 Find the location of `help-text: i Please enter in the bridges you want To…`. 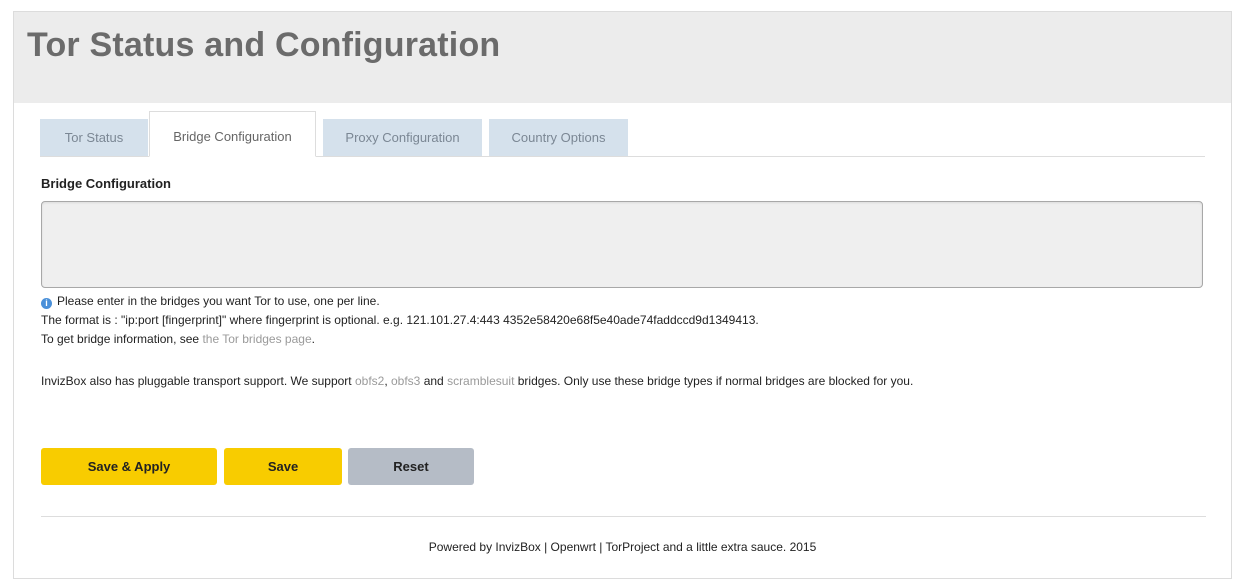

help-text: i Please enter in the bridges you want To… is located at coordinates (400, 320).